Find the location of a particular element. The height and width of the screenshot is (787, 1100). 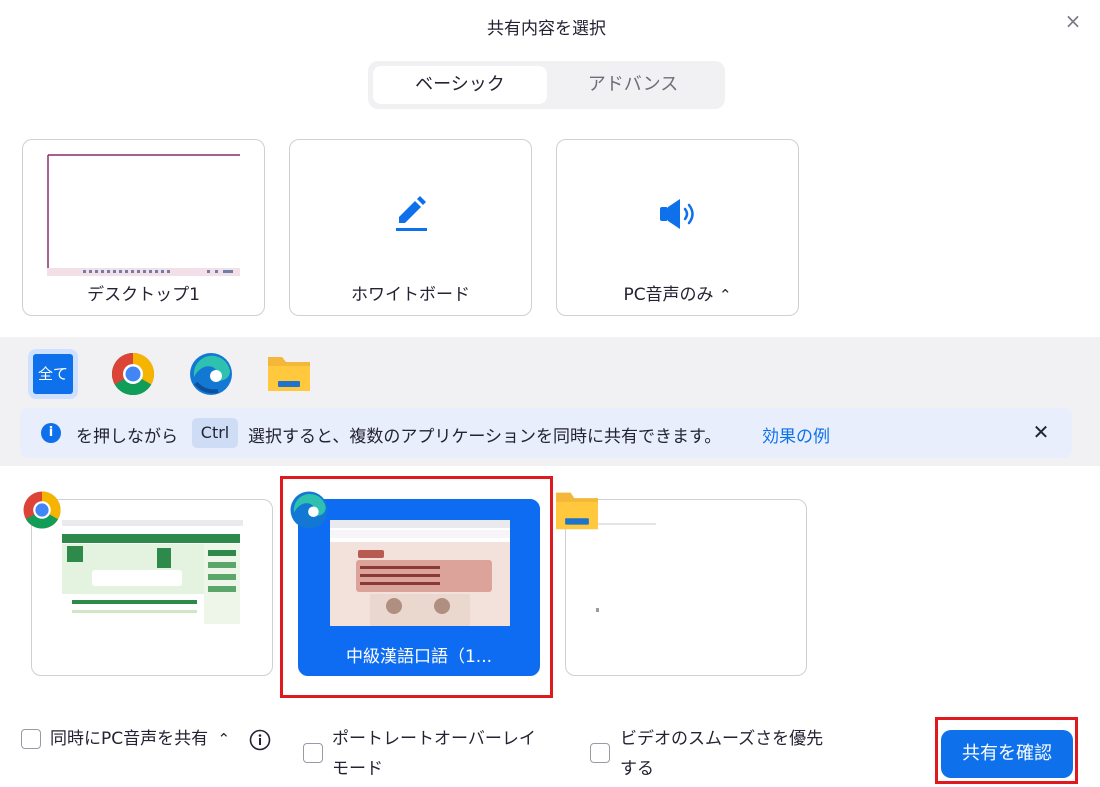

info-text-after: 選択すると、複数のアプリケーションを同時に共有できます。 is located at coordinates (485, 437).